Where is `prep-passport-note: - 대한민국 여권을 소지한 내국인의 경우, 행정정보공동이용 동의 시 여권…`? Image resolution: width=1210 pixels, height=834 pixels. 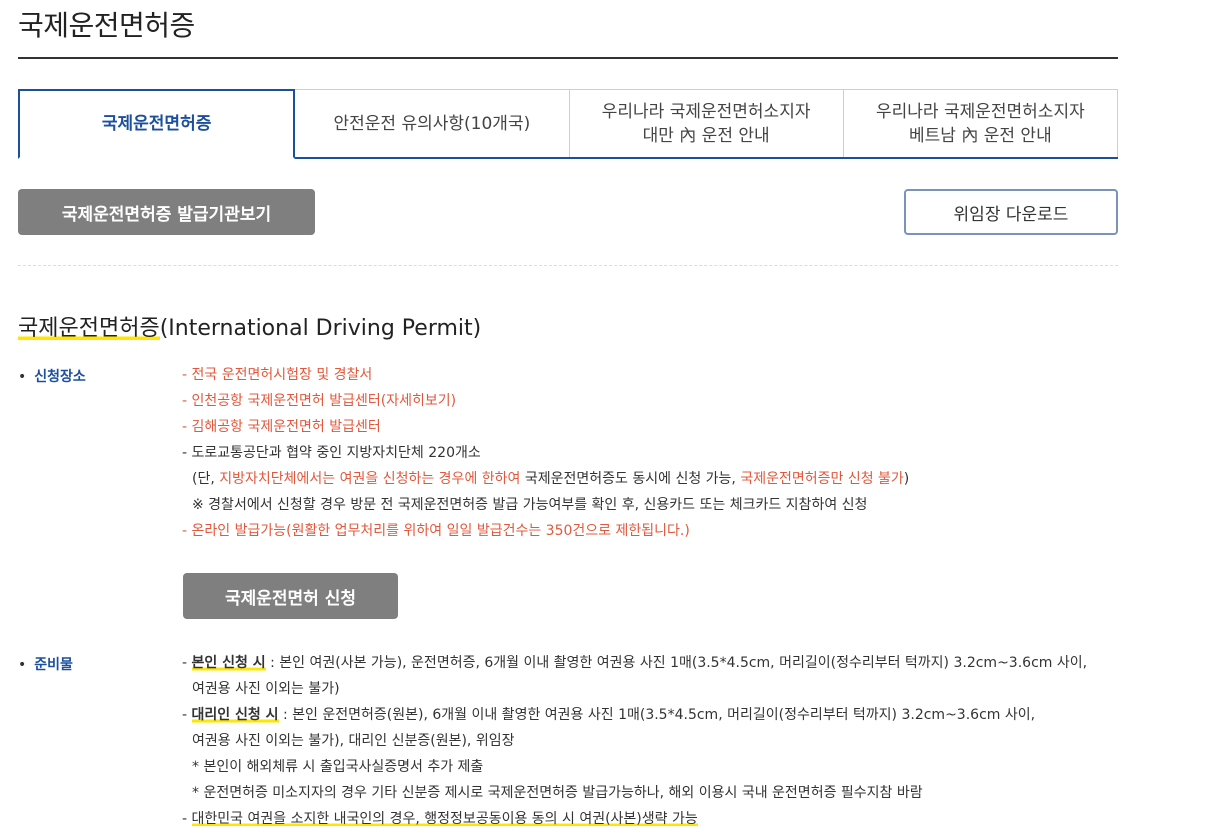
prep-passport-note: - 대한민국 여권을 소지한 내국인의 경우, 행정정보공동이용 동의 시 여권… is located at coordinates (440, 819).